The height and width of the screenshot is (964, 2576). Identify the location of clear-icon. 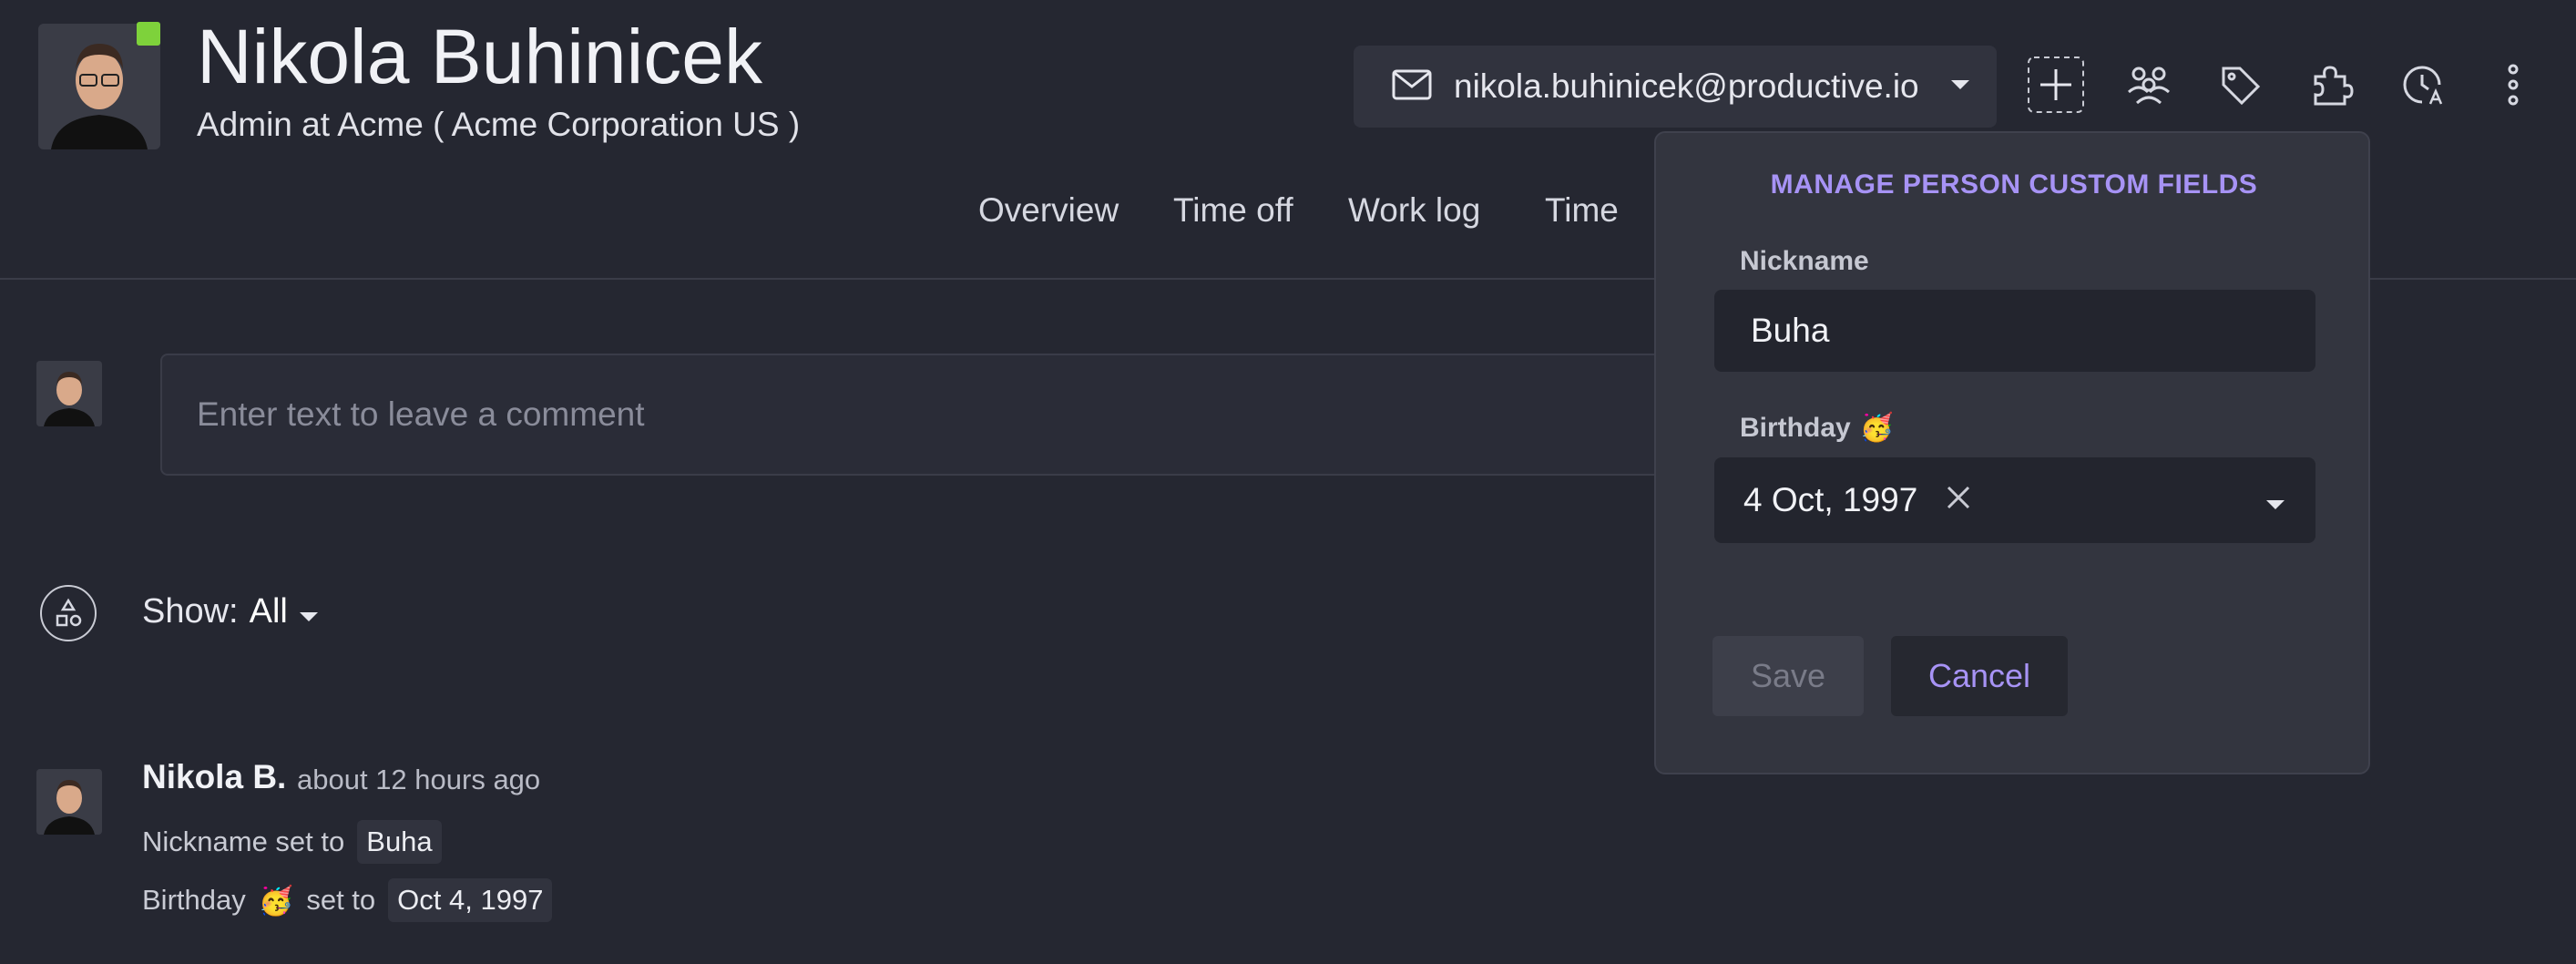
(1959, 500).